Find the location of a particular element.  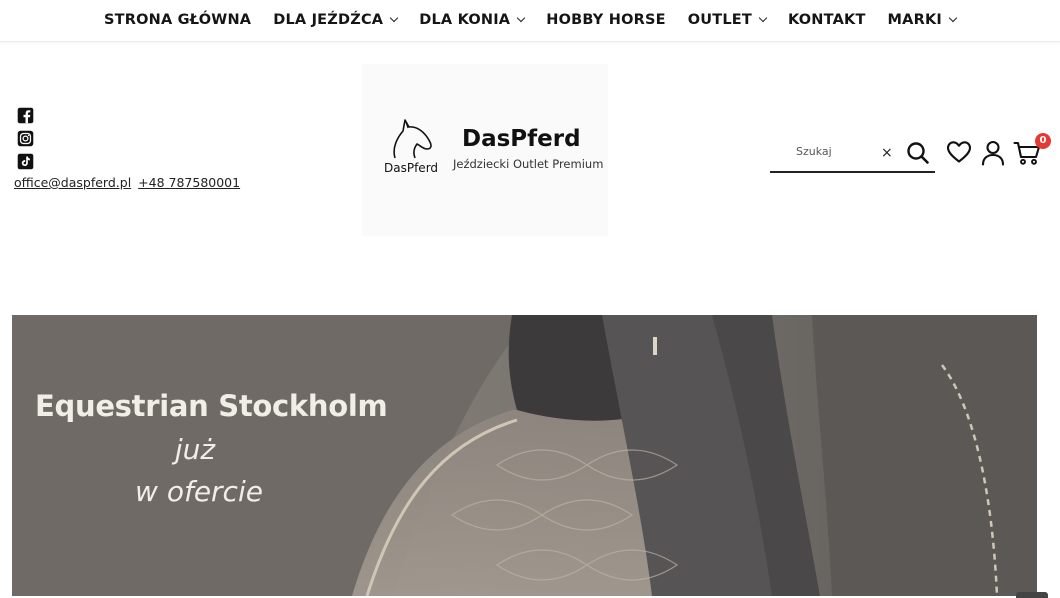

nav-label: MARKI is located at coordinates (914, 20).